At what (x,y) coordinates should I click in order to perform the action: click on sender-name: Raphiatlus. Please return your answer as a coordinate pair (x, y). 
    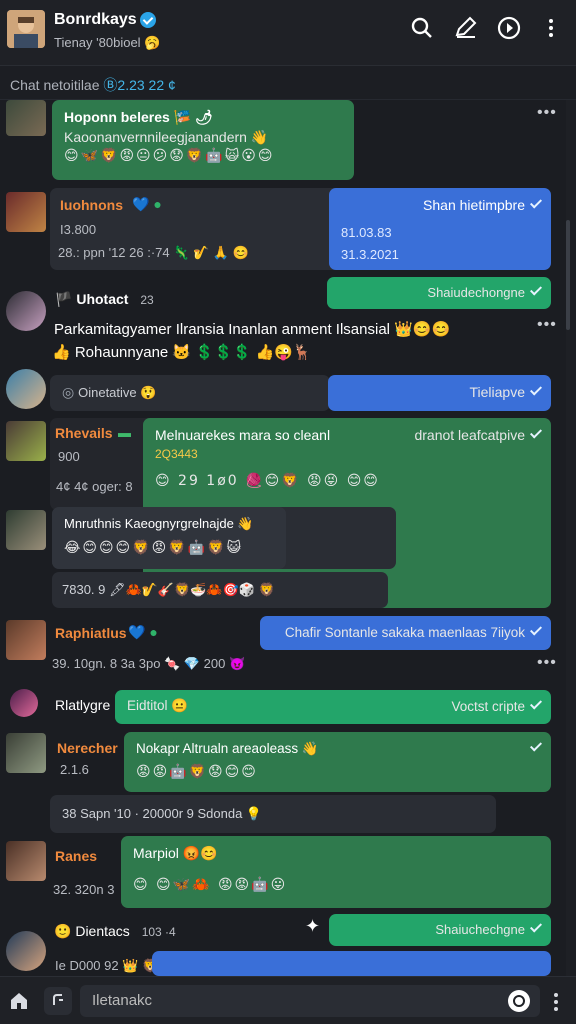
    Looking at the image, I should click on (91, 633).